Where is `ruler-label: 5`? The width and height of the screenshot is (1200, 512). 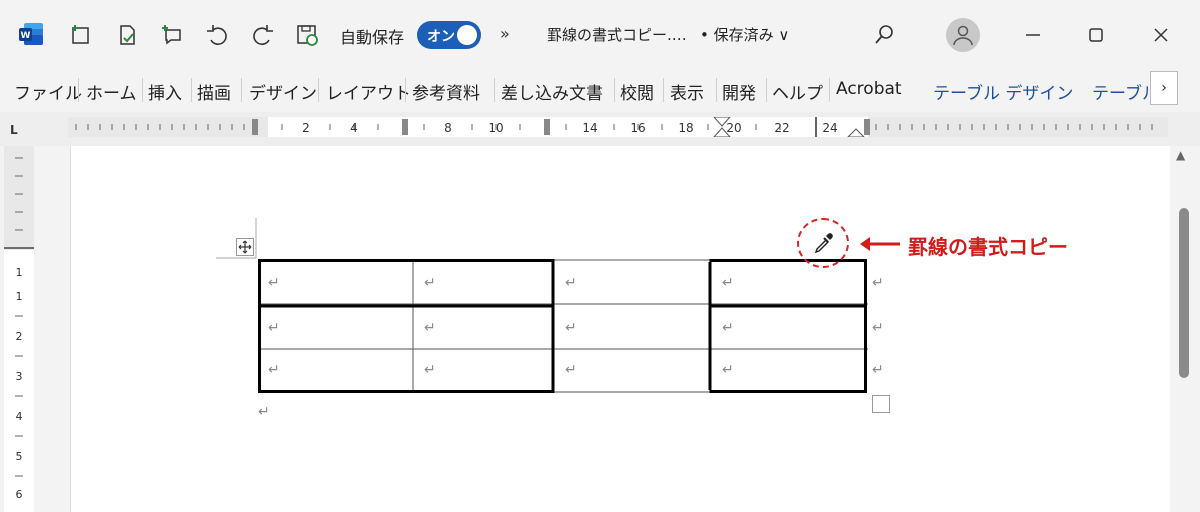 ruler-label: 5 is located at coordinates (19, 456).